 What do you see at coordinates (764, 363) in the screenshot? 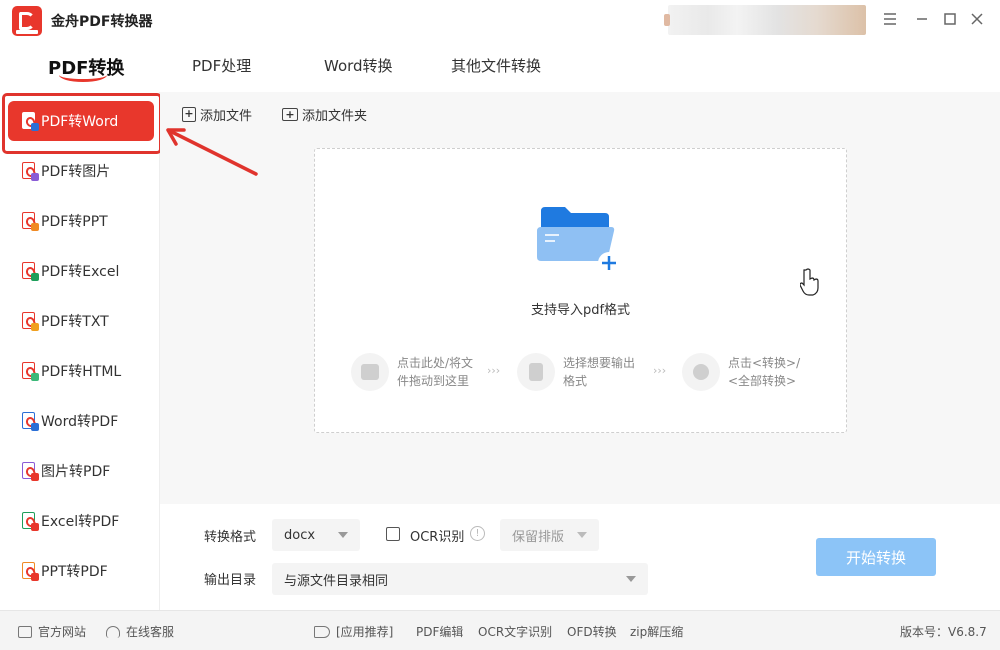
I see `step-3-line1: 点击<转换>/` at bounding box center [764, 363].